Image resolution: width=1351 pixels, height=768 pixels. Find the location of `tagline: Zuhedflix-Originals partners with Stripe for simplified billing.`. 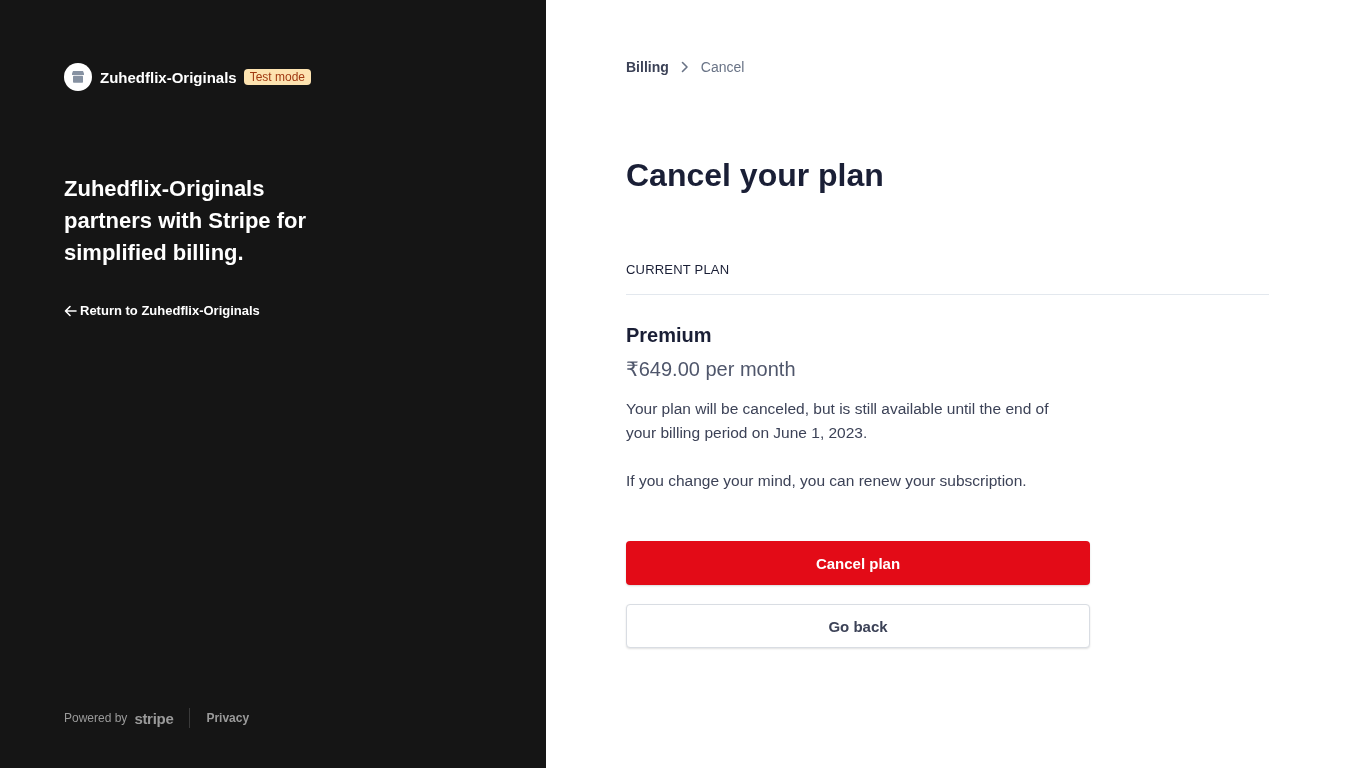

tagline: Zuhedflix-Originals partners with Stripe for simplified billing. is located at coordinates (186, 221).